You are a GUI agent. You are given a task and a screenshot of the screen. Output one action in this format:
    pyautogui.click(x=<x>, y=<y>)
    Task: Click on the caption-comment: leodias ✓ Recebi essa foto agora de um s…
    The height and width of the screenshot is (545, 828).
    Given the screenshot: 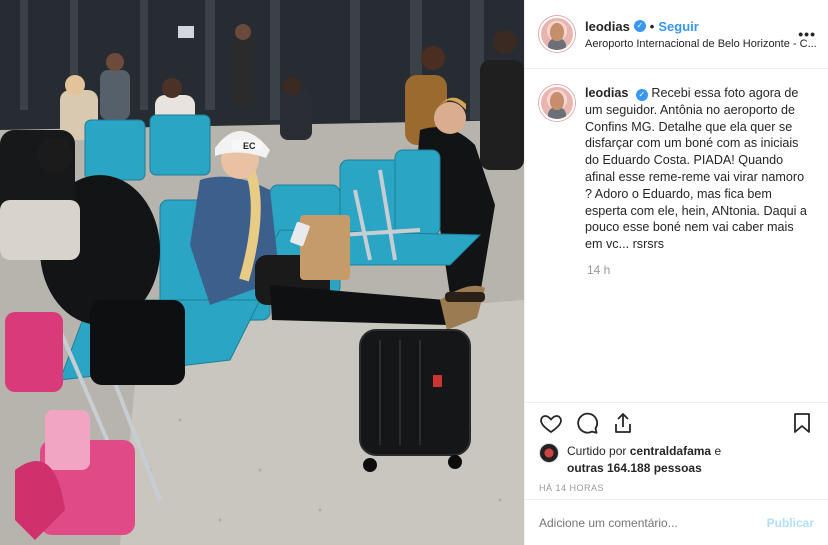 What is the action you would take?
    pyautogui.click(x=676, y=169)
    